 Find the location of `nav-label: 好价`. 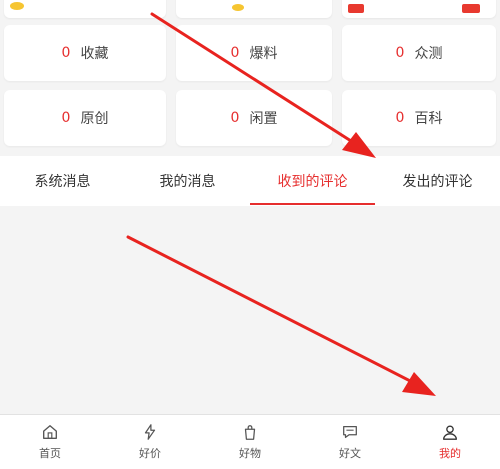

nav-label: 好价 is located at coordinates (150, 453).